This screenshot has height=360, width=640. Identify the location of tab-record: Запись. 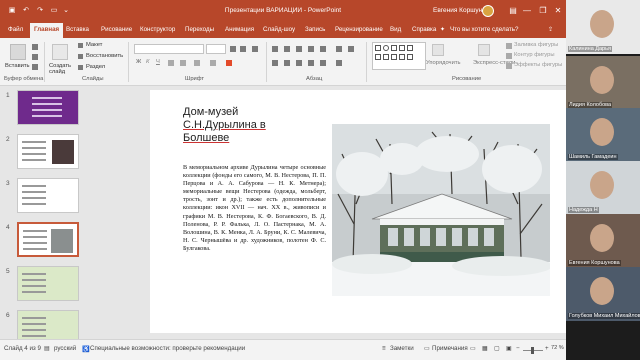
(315, 29).